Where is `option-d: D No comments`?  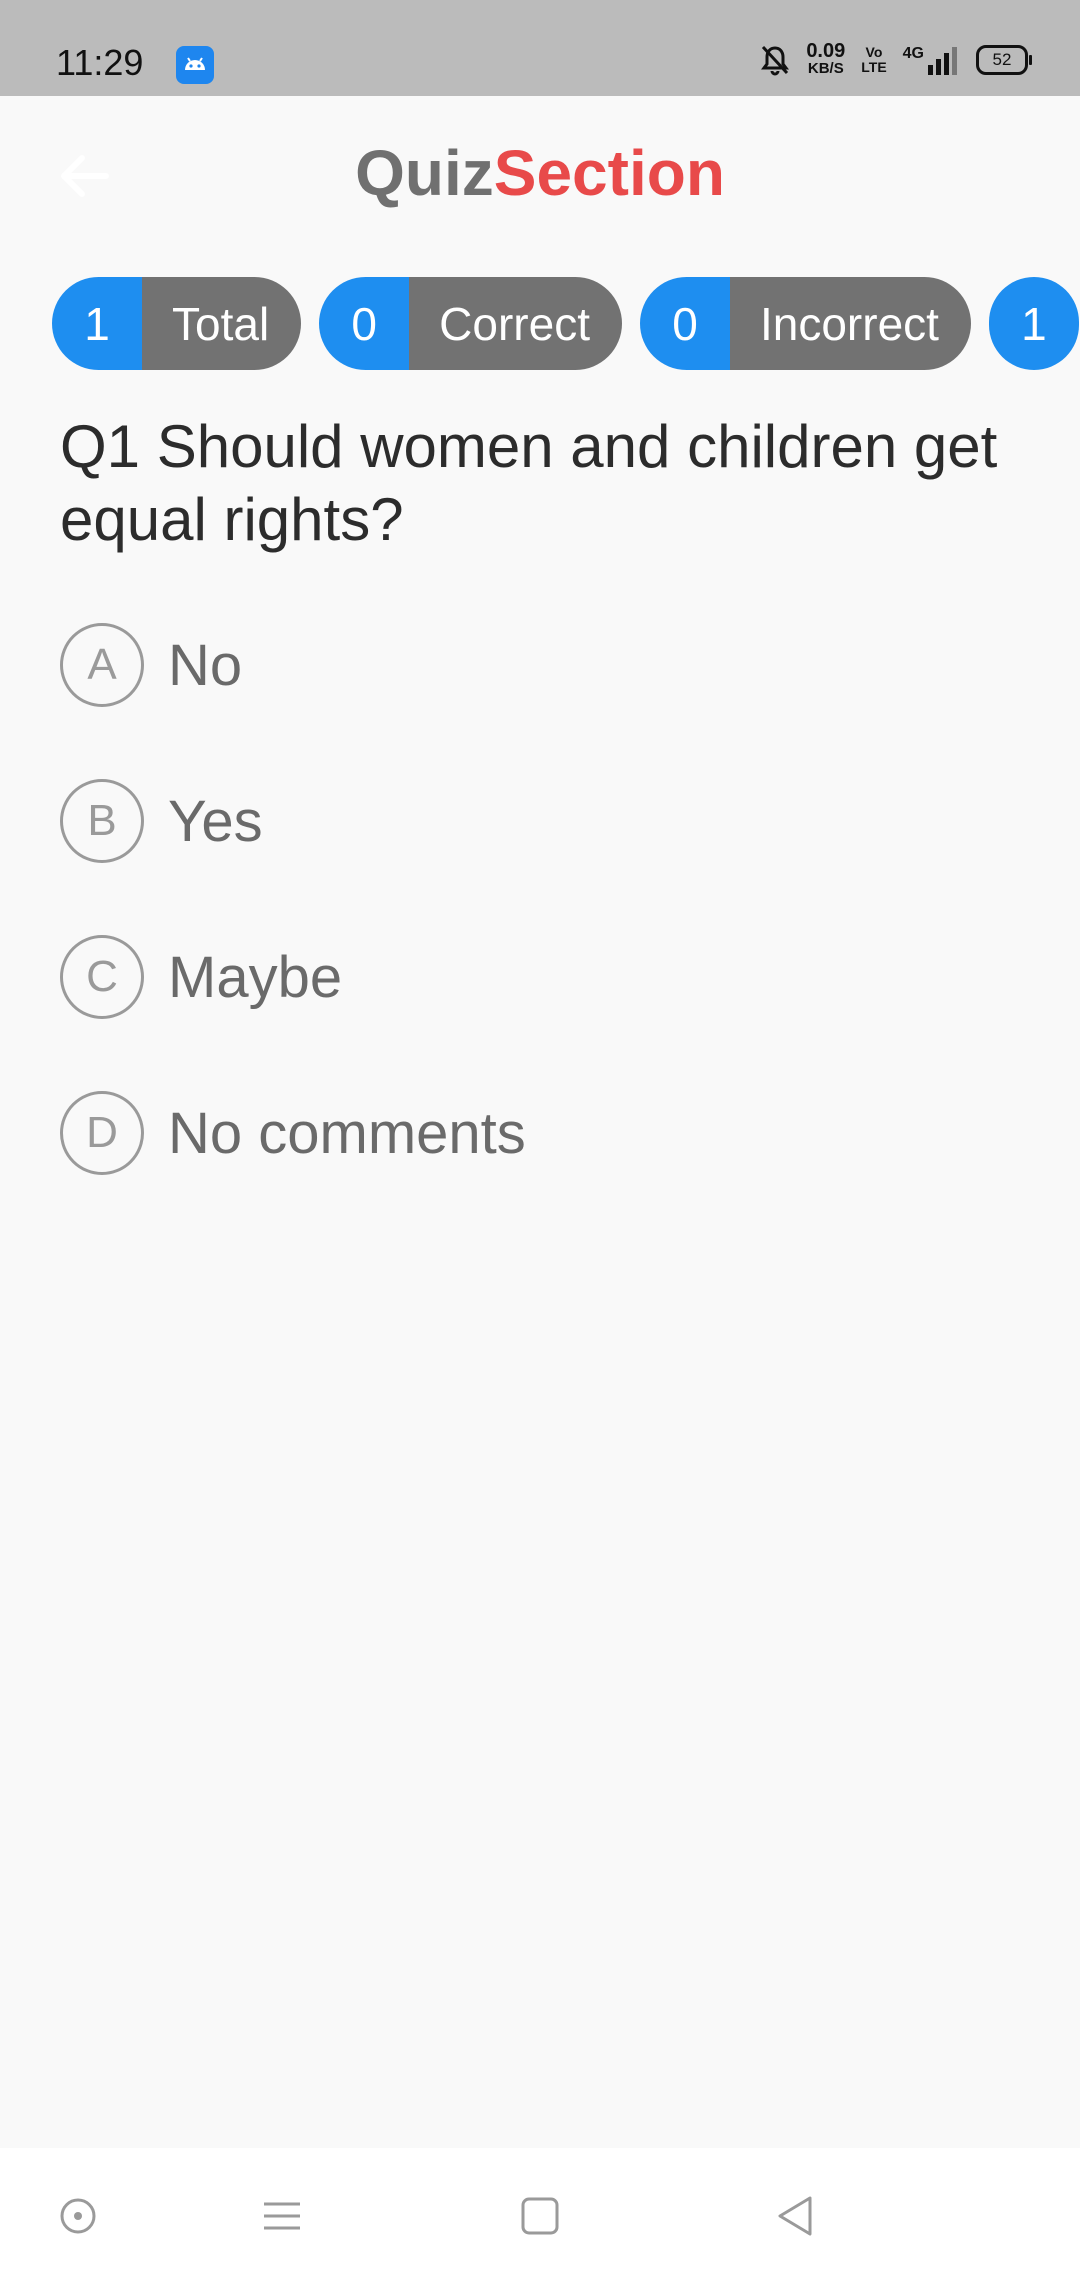 option-d: D No comments is located at coordinates (510, 1133).